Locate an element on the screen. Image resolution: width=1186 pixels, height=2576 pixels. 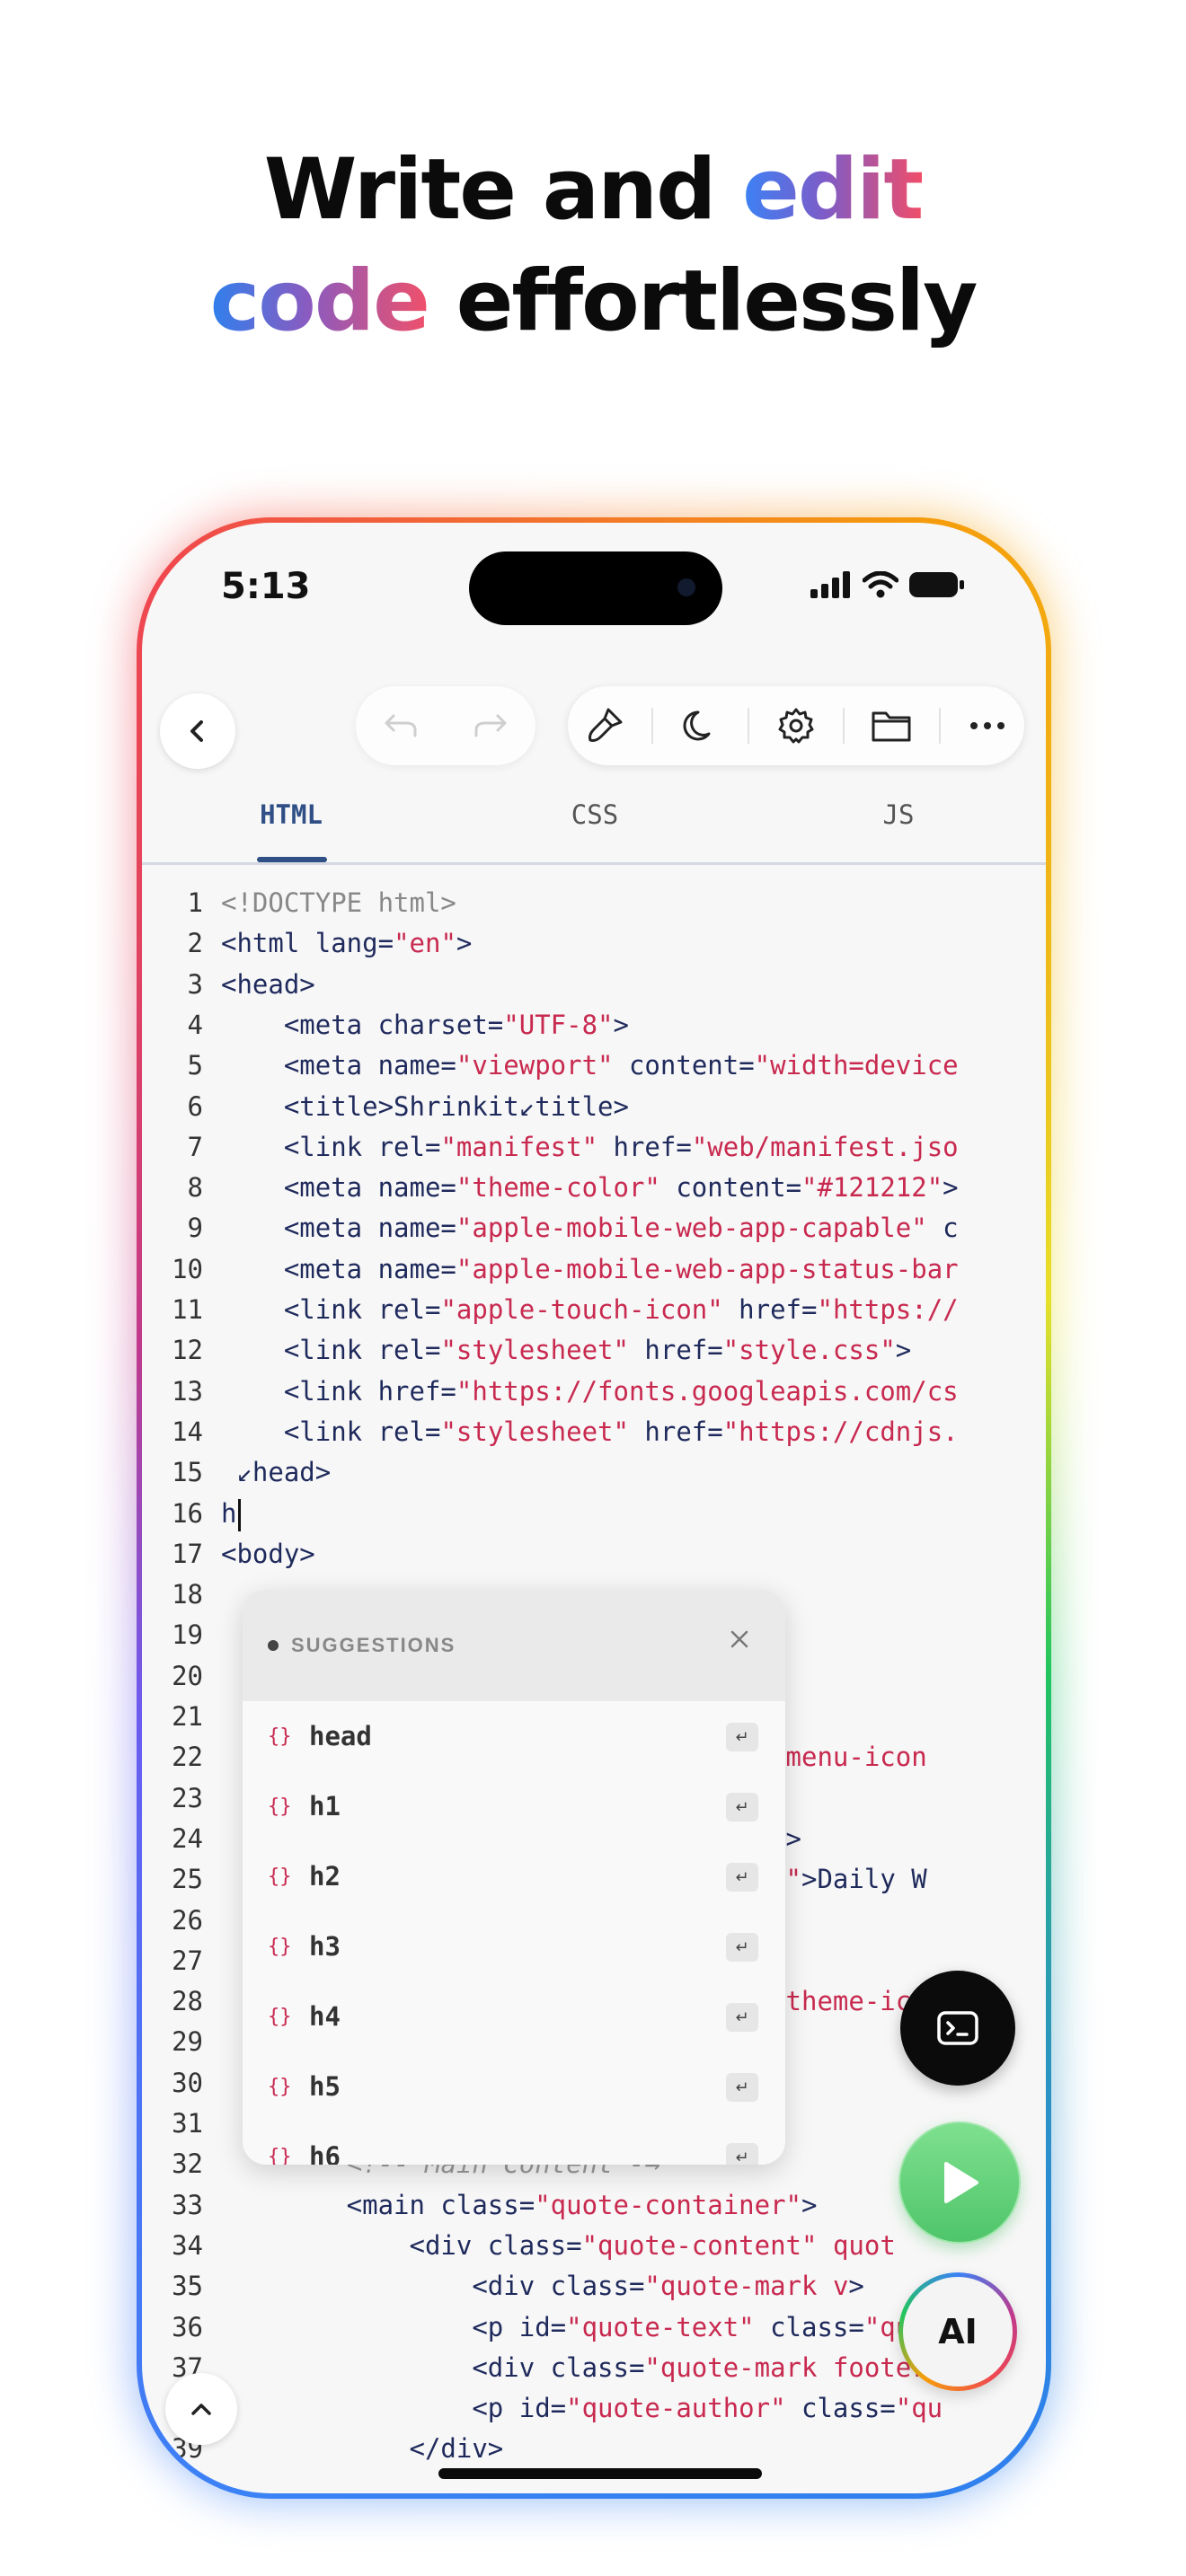
run-button is located at coordinates (959, 2183).